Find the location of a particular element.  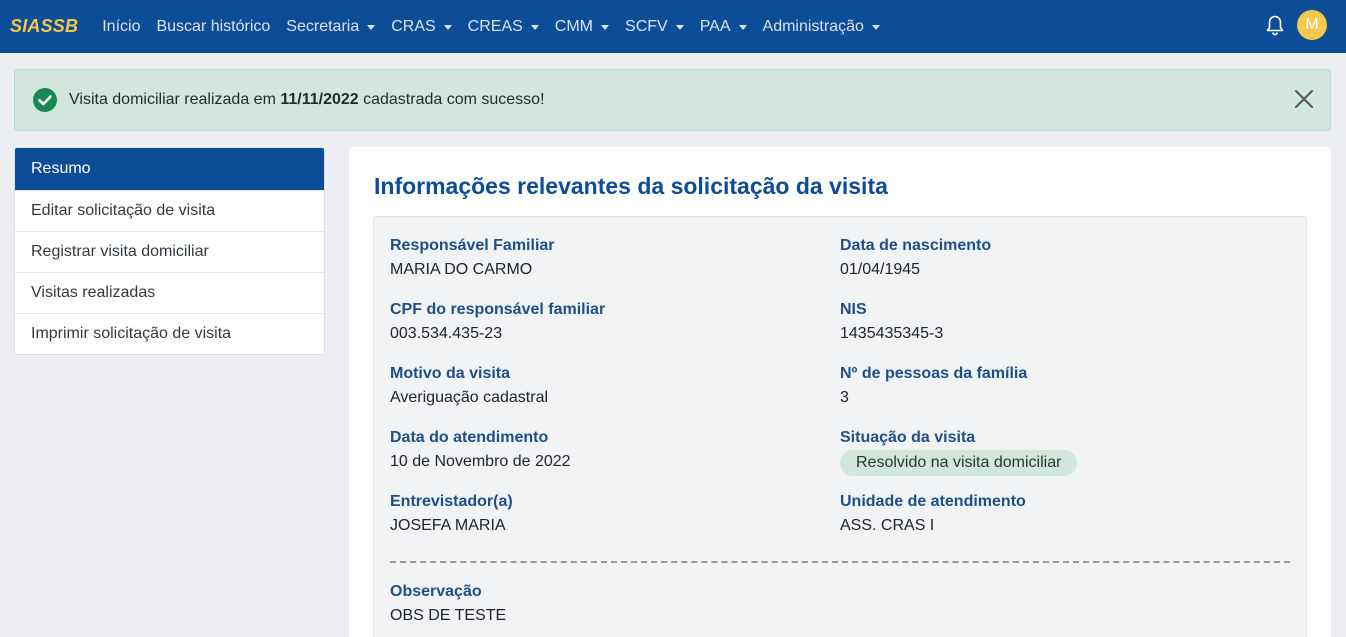

nav-item-label: PAA is located at coordinates (715, 26).